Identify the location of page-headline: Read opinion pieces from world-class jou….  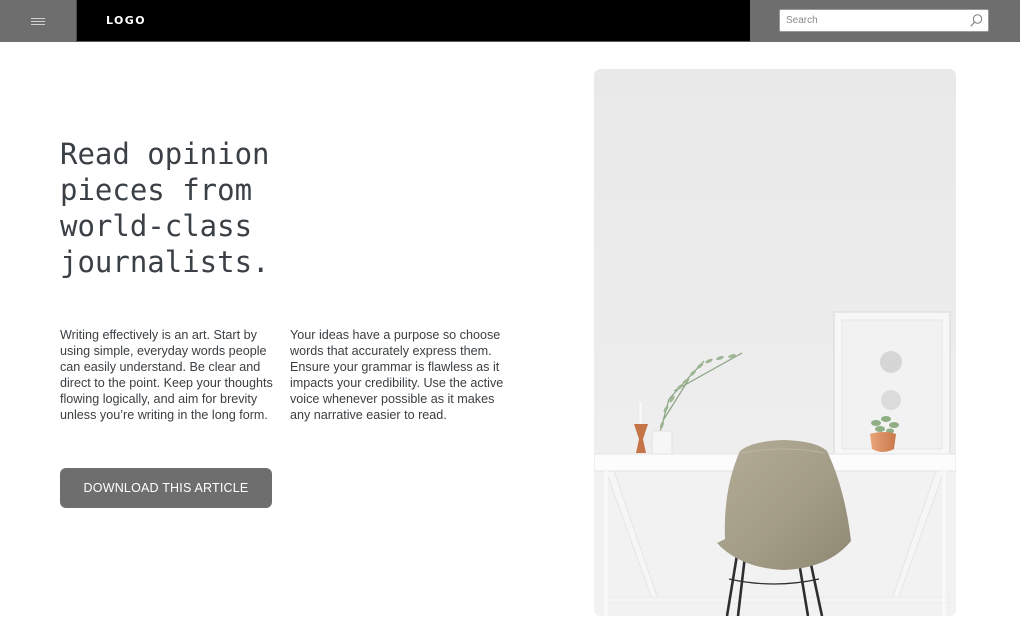
(165, 208).